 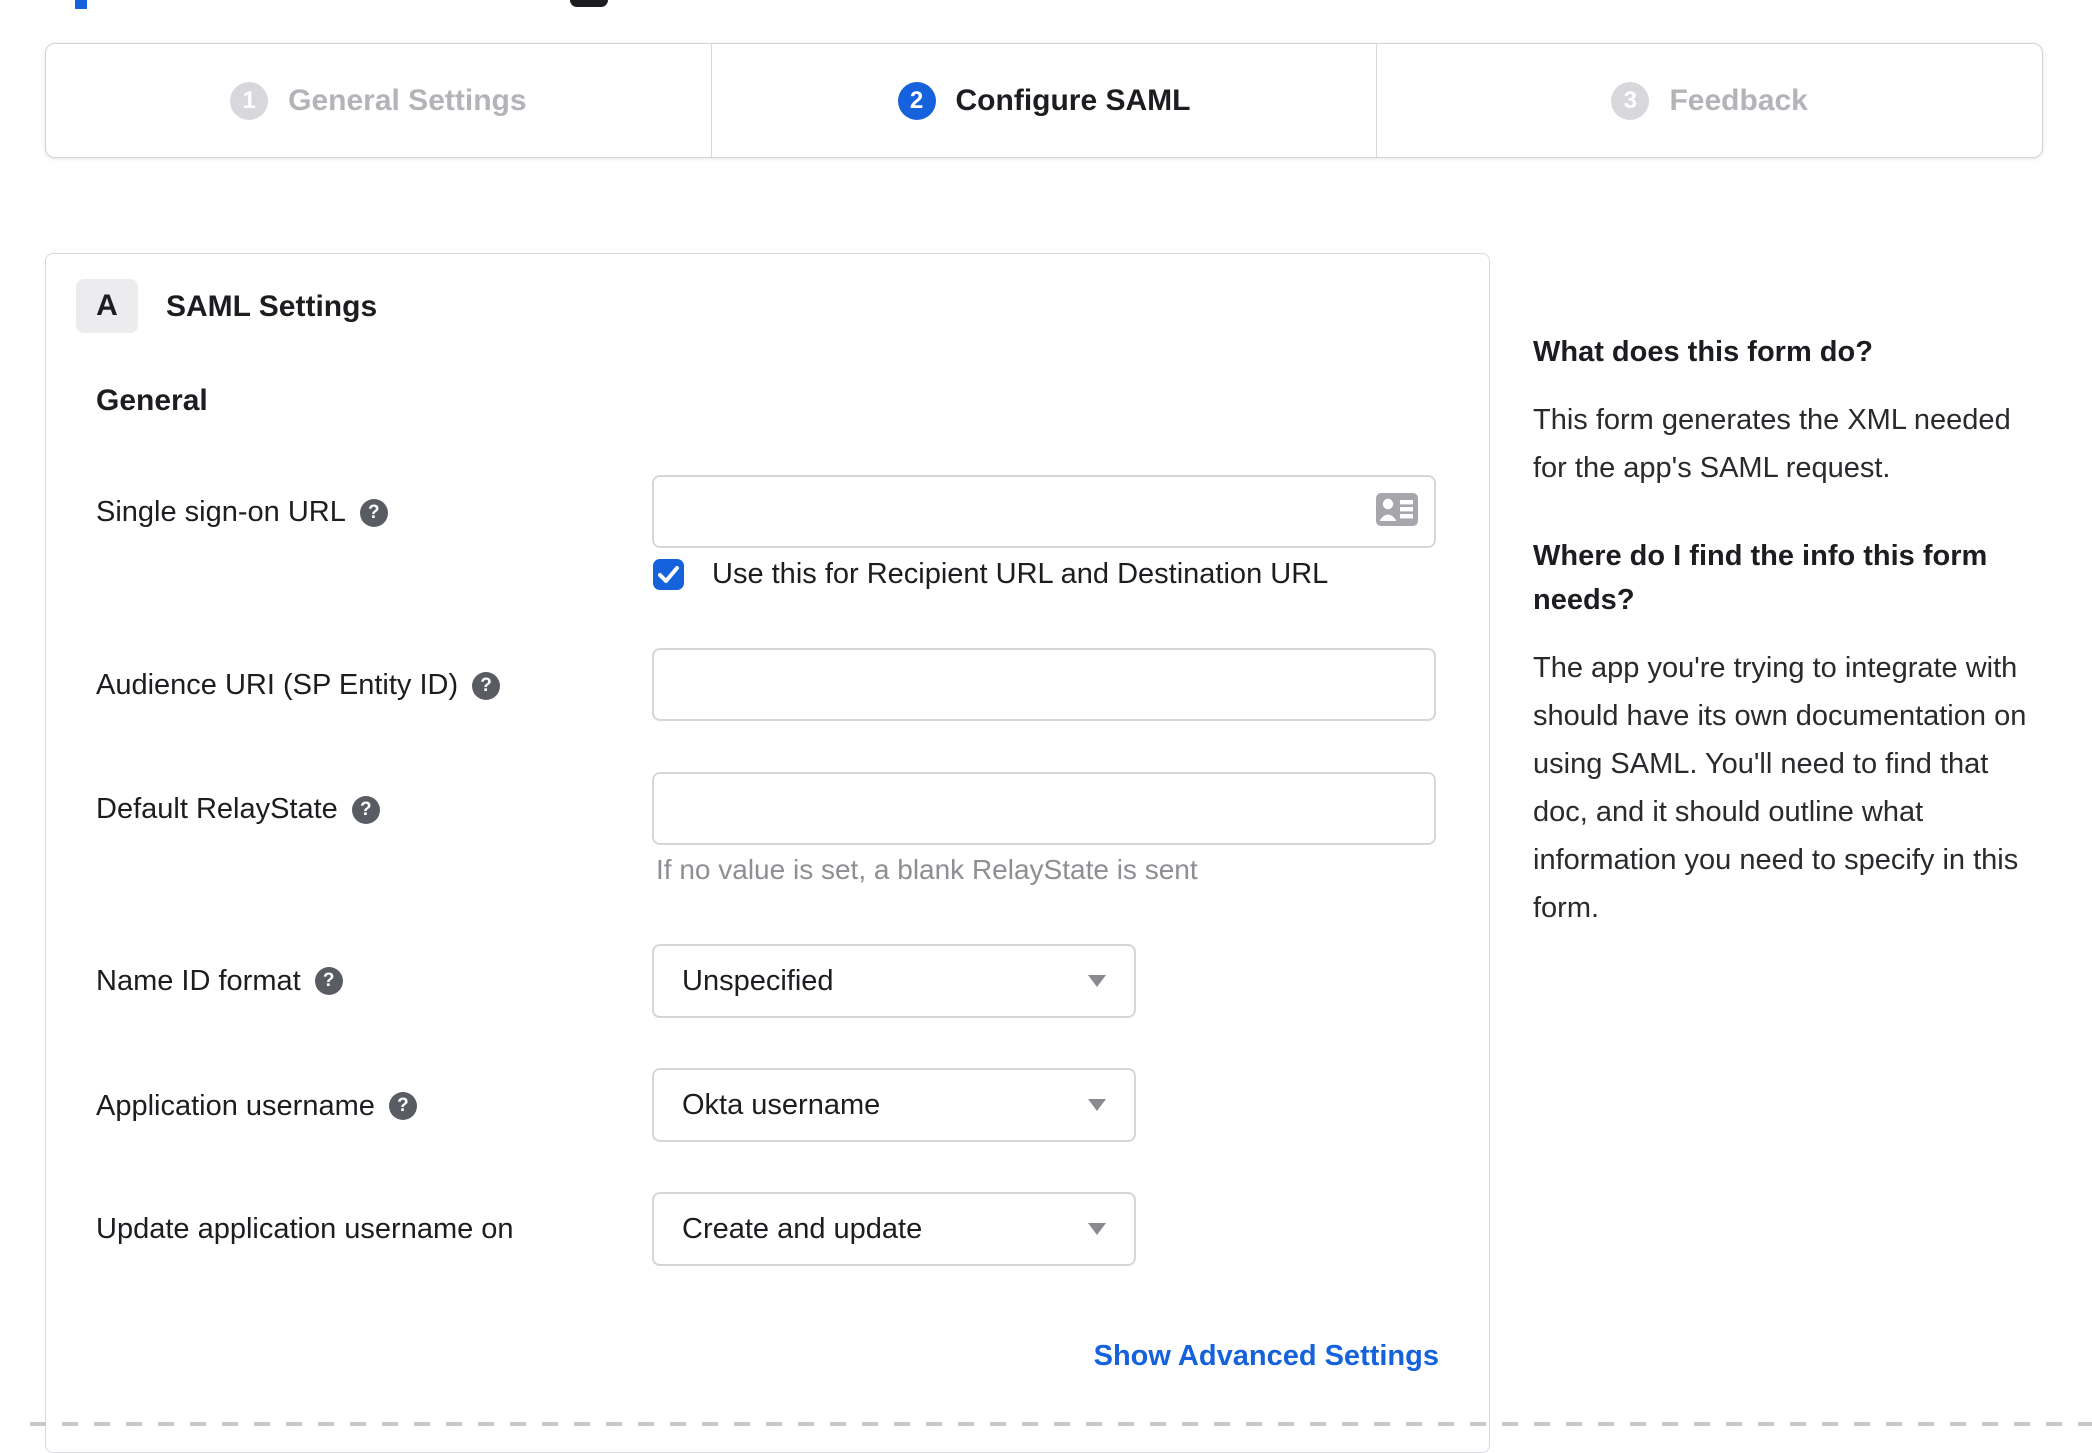 I want to click on relaystate-label: Default RelayState, so click(x=217, y=809).